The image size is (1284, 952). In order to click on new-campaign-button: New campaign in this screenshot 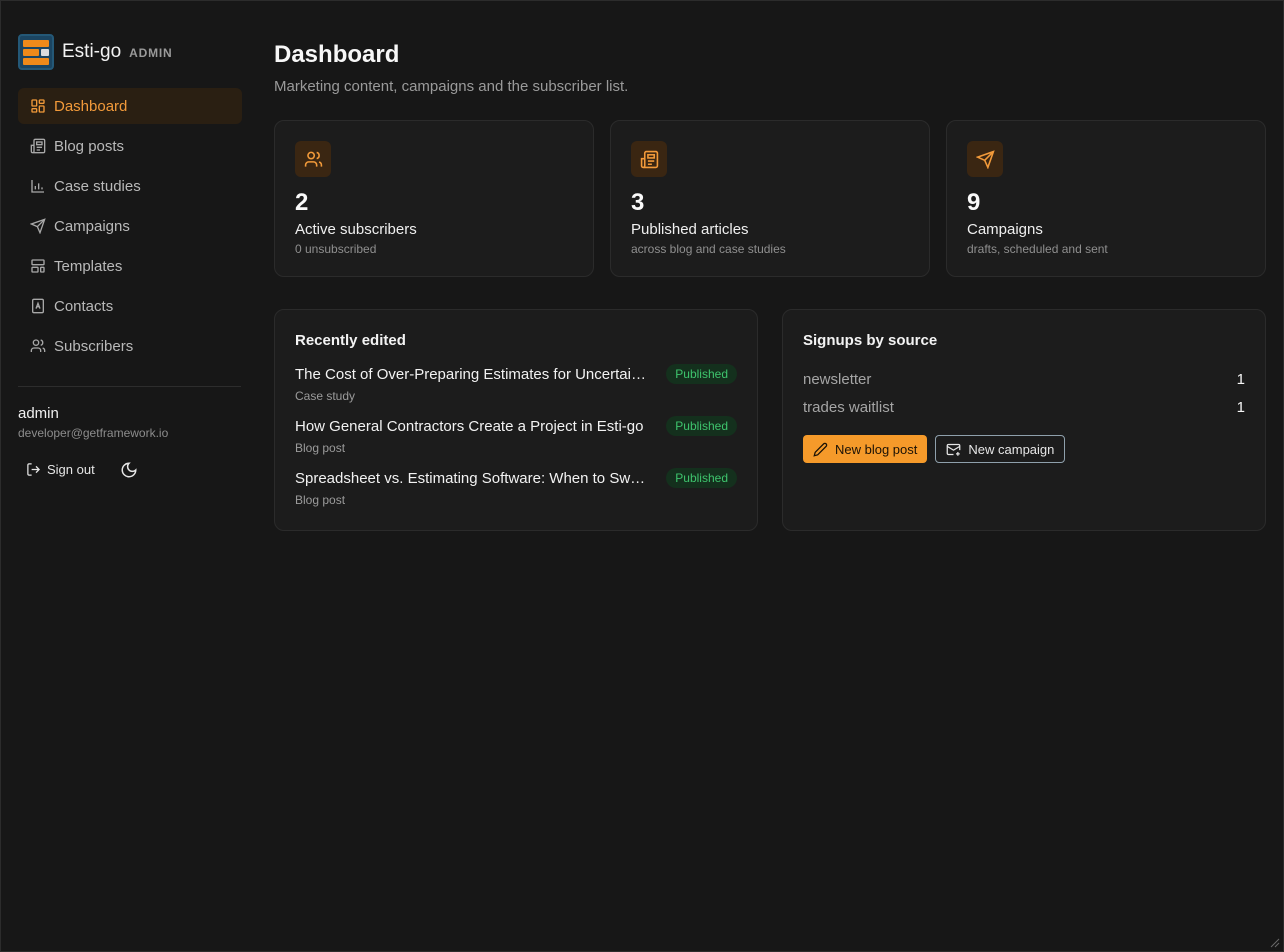, I will do `click(1000, 449)`.